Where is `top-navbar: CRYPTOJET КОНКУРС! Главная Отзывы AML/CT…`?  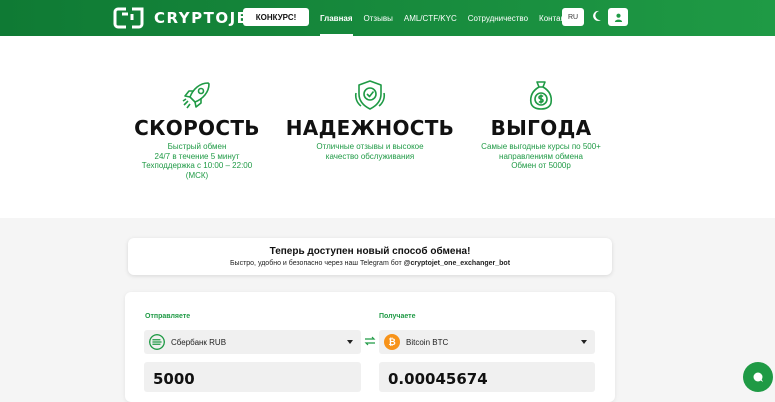
top-navbar: CRYPTOJET КОНКУРС! Главная Отзывы AML/CT… is located at coordinates (387, 18).